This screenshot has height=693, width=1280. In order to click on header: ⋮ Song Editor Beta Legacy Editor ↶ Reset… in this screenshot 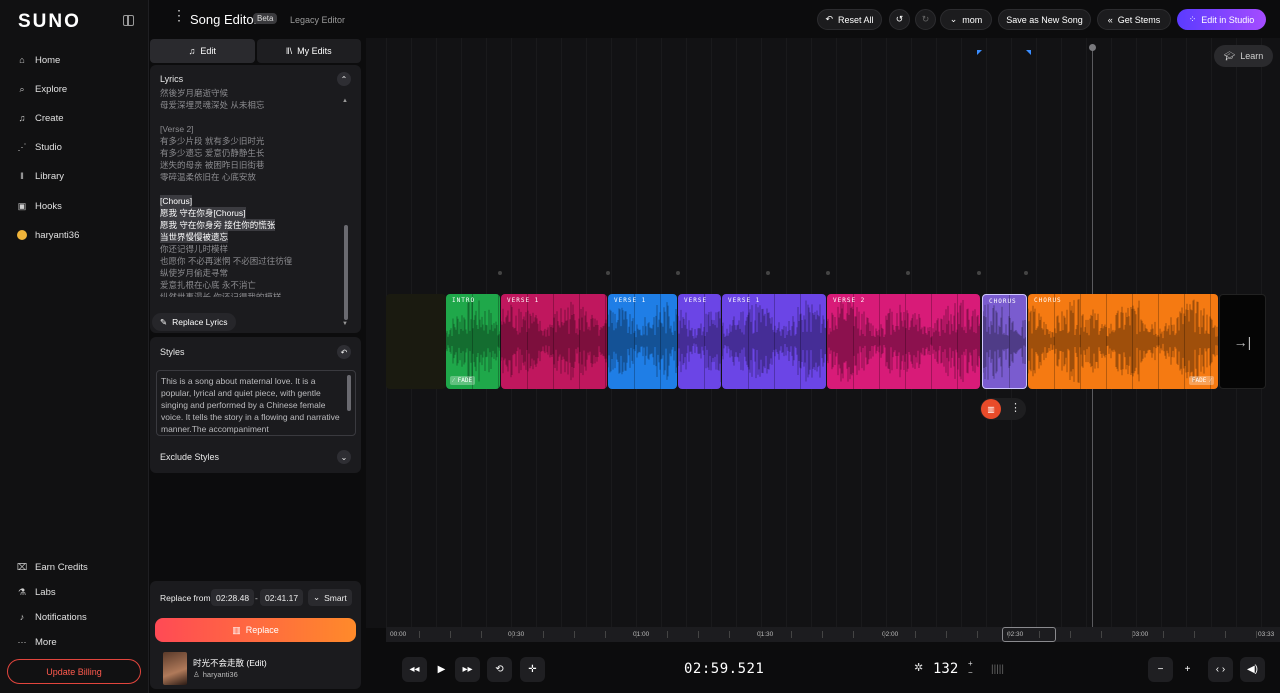, I will do `click(715, 19)`.